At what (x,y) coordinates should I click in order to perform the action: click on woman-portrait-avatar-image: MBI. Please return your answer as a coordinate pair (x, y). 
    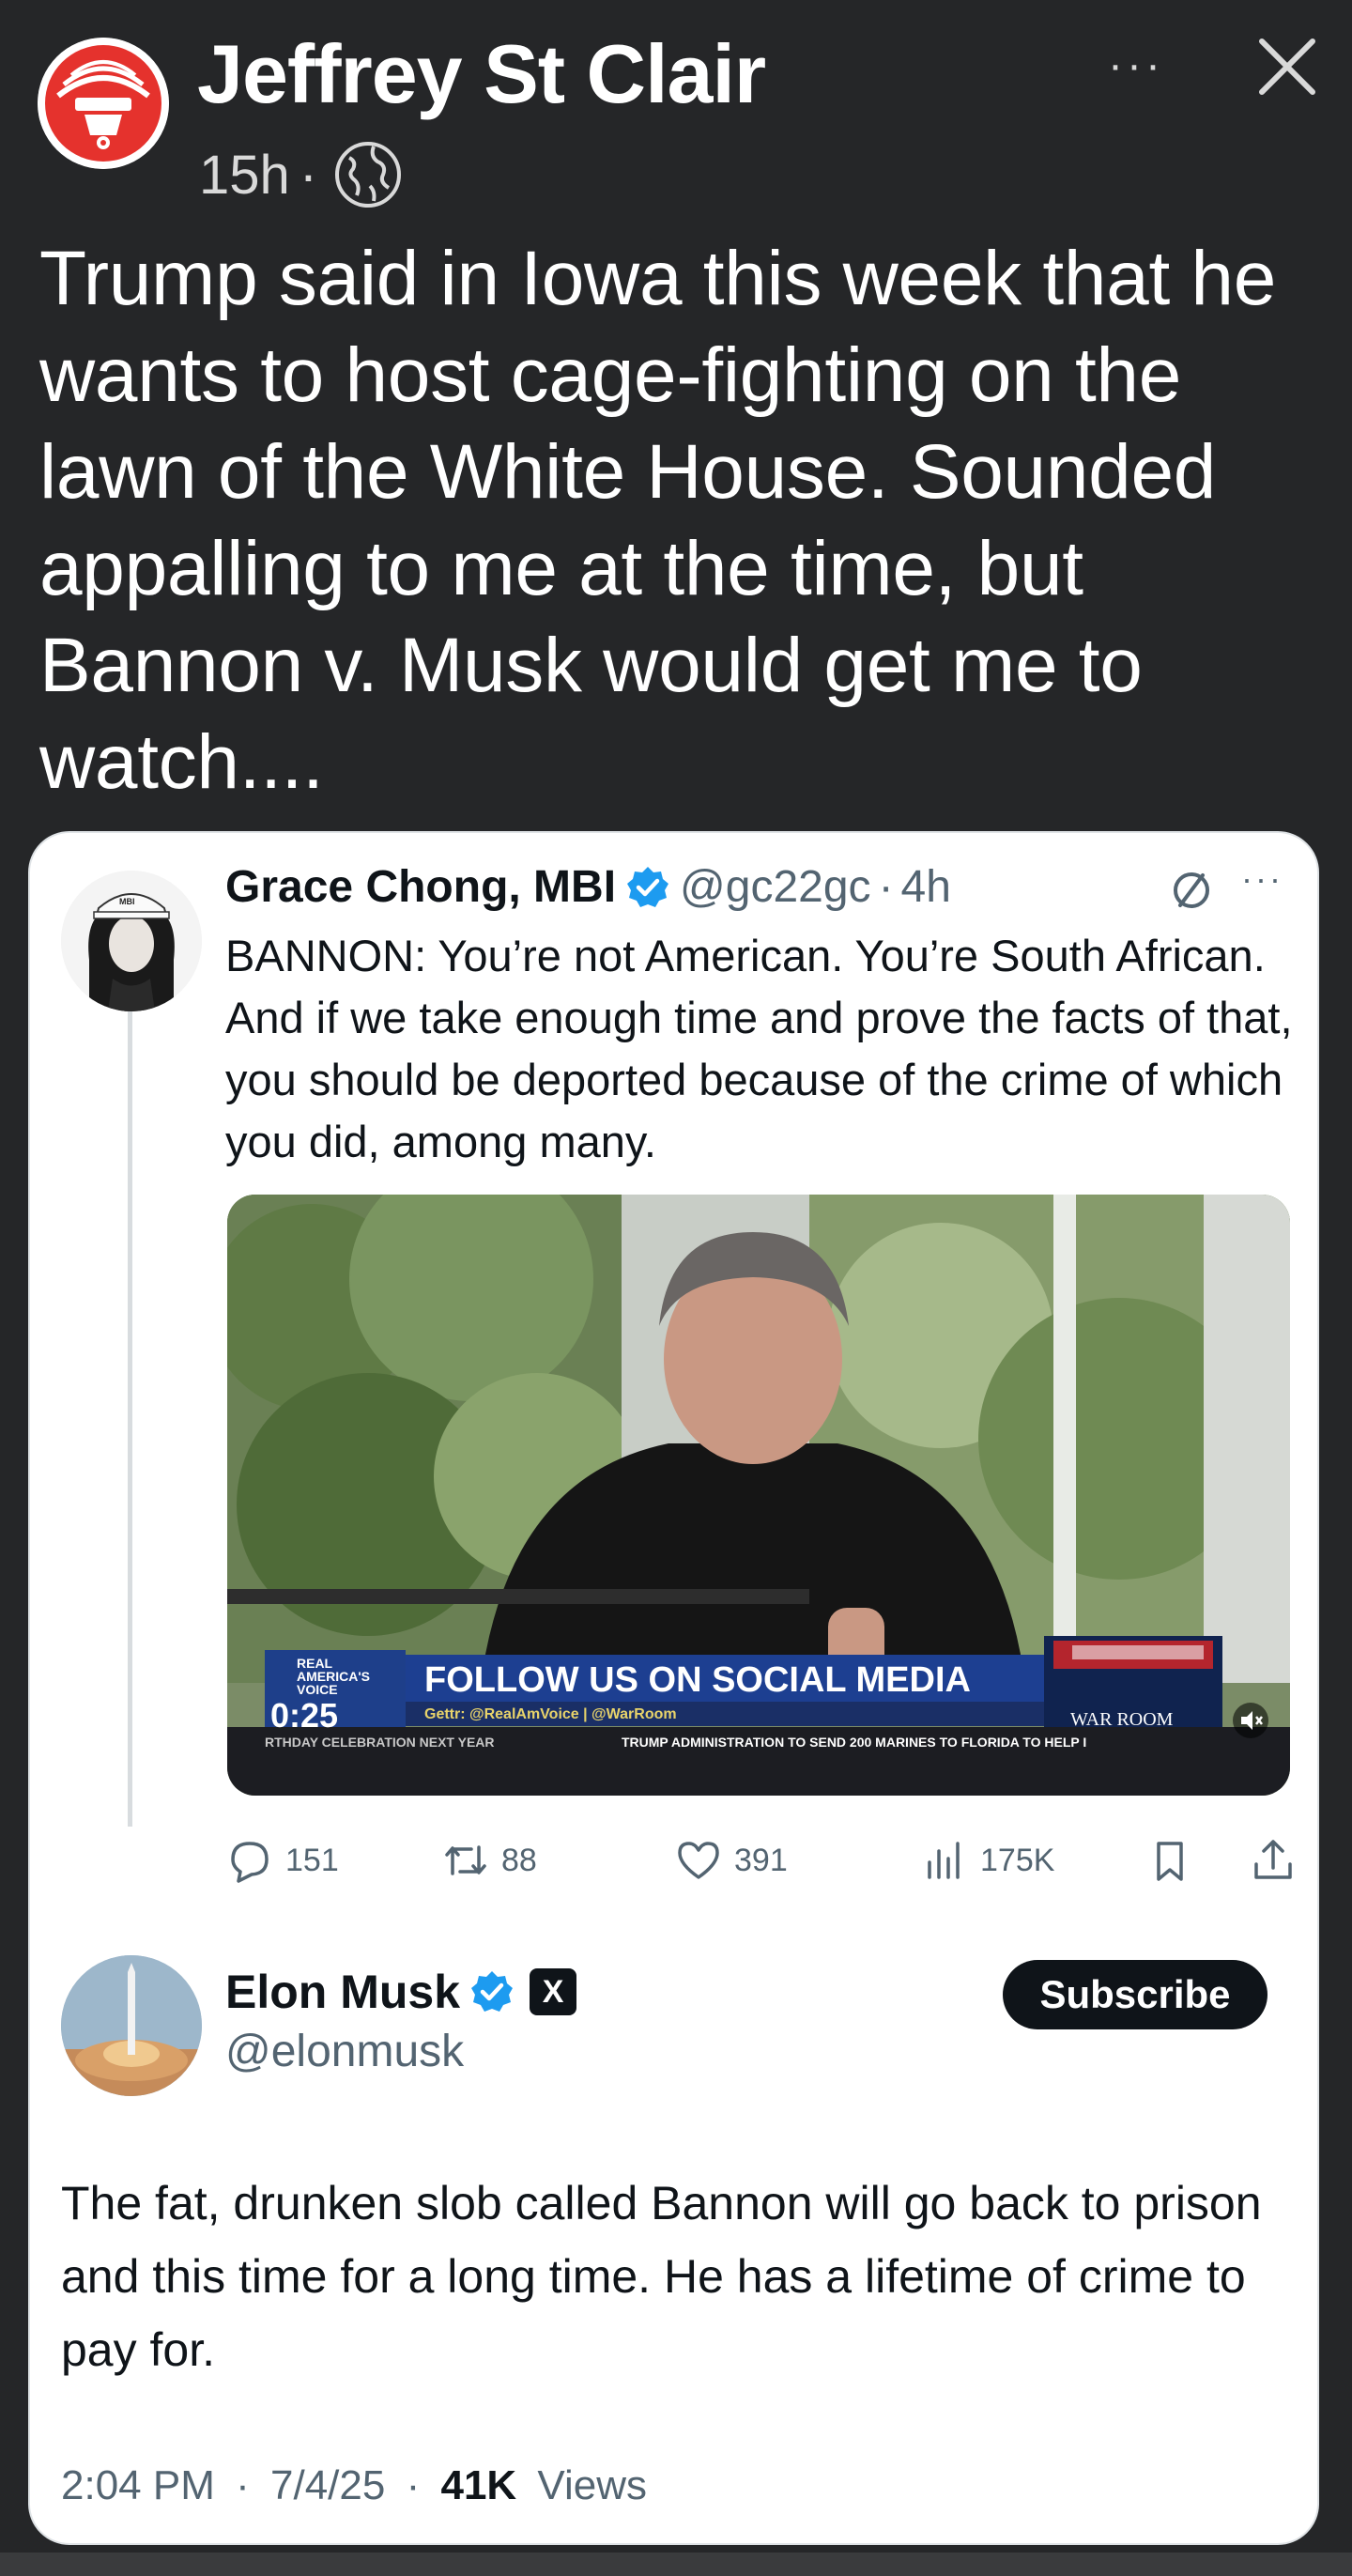
    Looking at the image, I should click on (131, 941).